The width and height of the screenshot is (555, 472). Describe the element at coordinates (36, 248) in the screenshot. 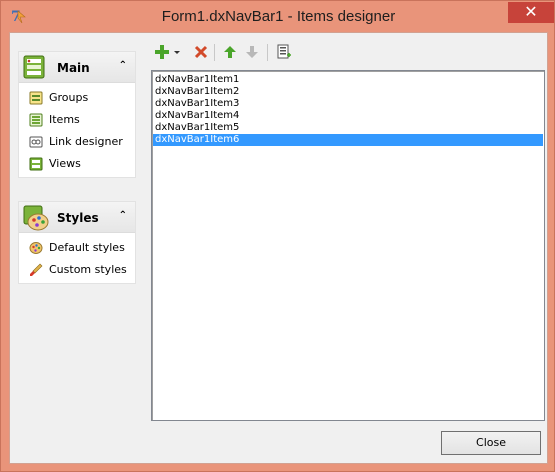

I see `palette-icon` at that location.